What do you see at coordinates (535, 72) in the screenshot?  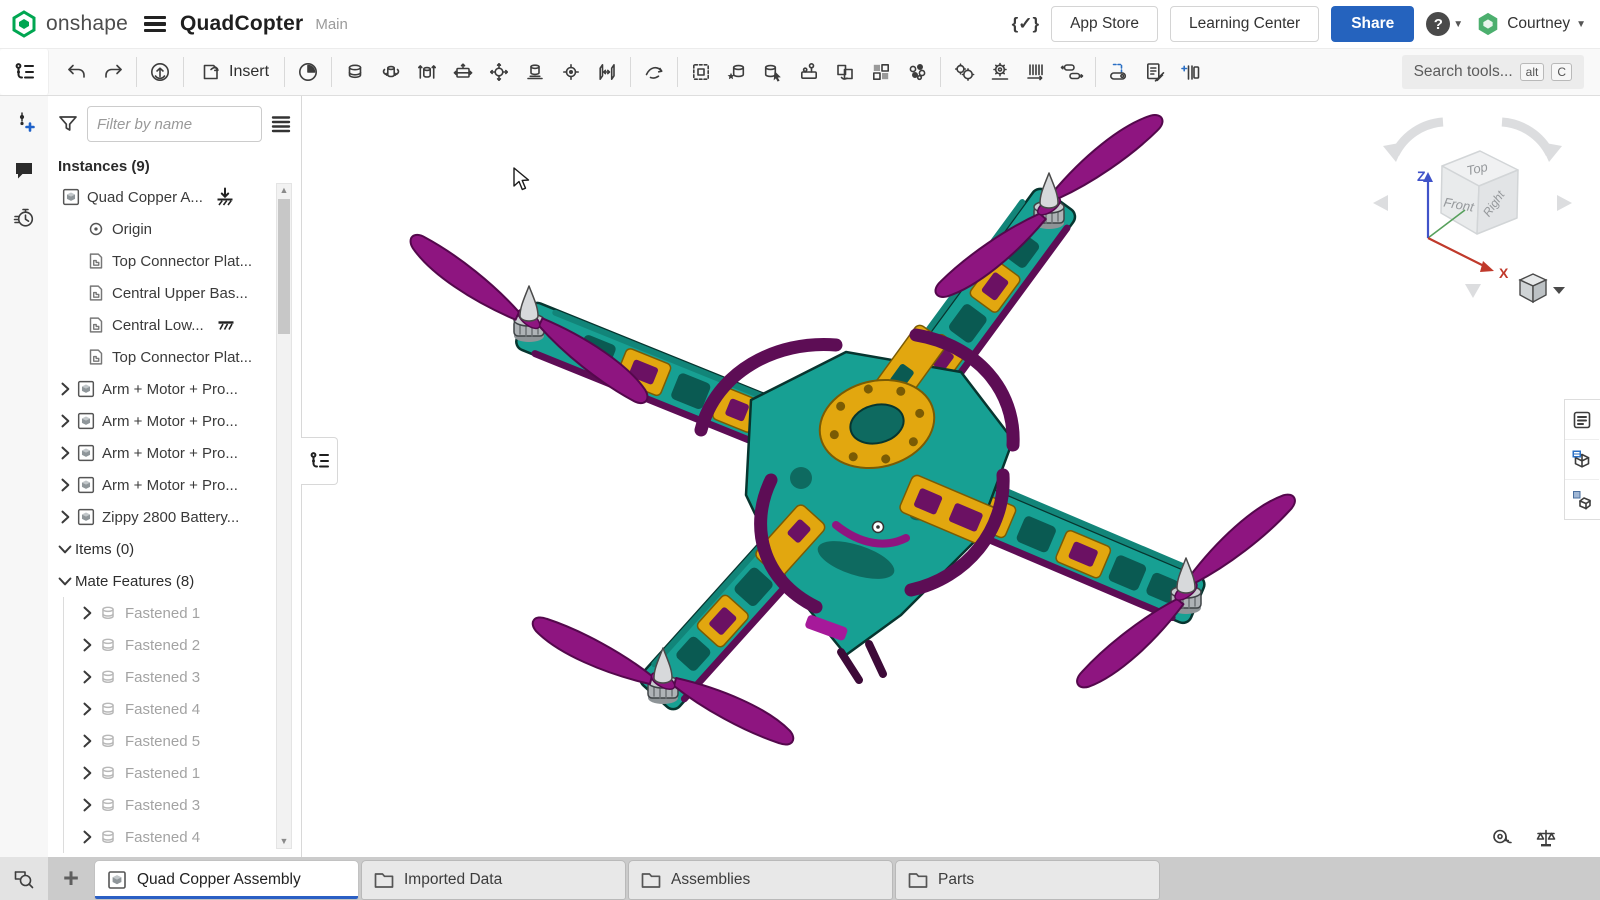 I see `mate-cylindrical-icon` at bounding box center [535, 72].